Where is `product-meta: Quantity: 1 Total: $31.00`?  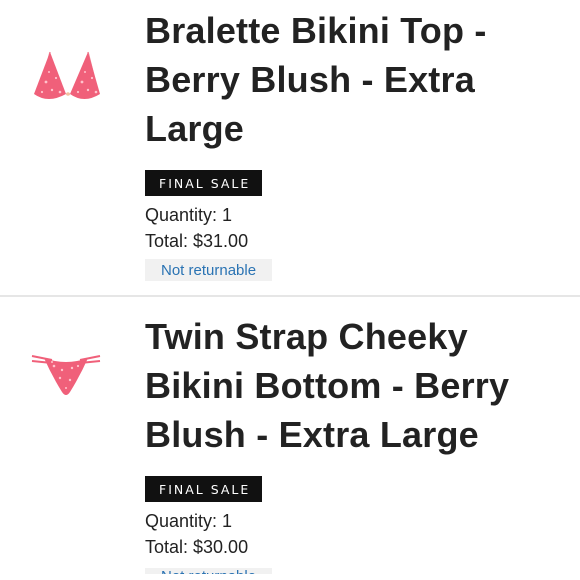
product-meta: Quantity: 1 Total: $31.00 is located at coordinates (342, 228).